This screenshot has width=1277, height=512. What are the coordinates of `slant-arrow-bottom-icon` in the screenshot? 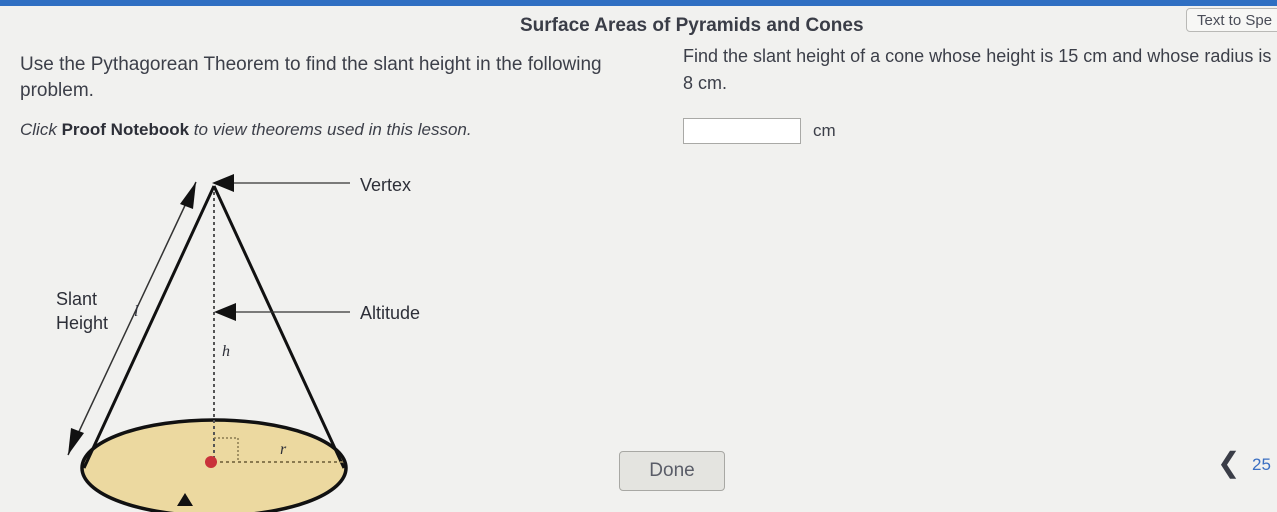 It's located at (76, 441).